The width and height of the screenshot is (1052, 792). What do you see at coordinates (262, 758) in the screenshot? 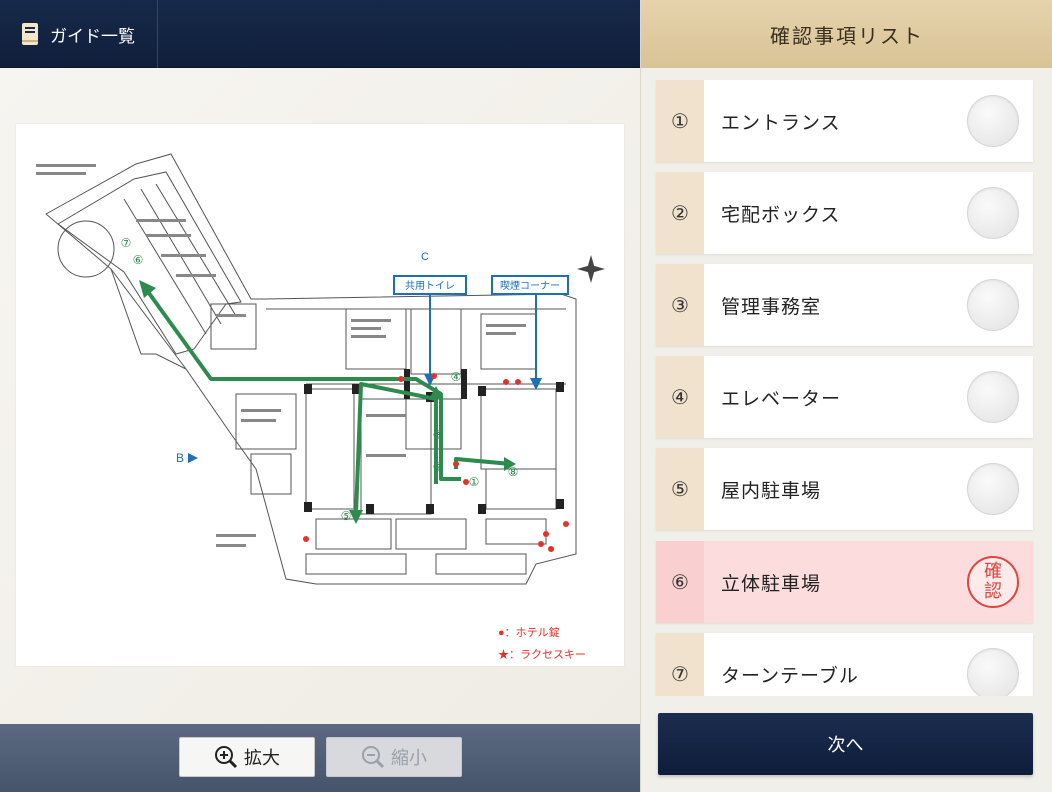
I see `zoom-in-label: 拡大` at bounding box center [262, 758].